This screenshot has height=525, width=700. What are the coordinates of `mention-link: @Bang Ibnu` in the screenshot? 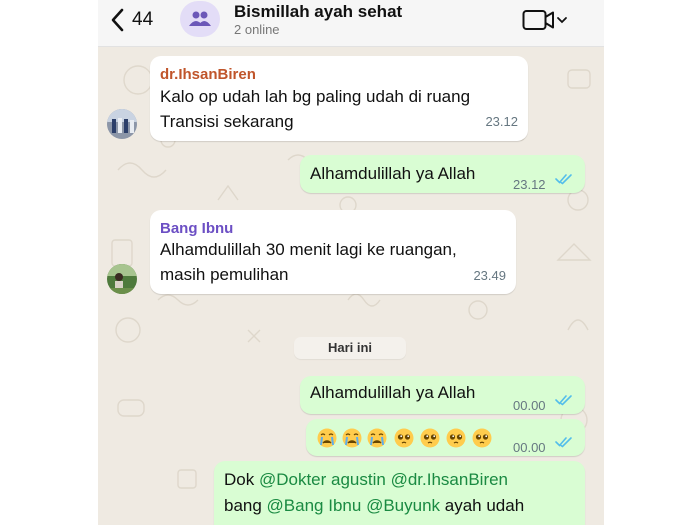 It's located at (314, 505).